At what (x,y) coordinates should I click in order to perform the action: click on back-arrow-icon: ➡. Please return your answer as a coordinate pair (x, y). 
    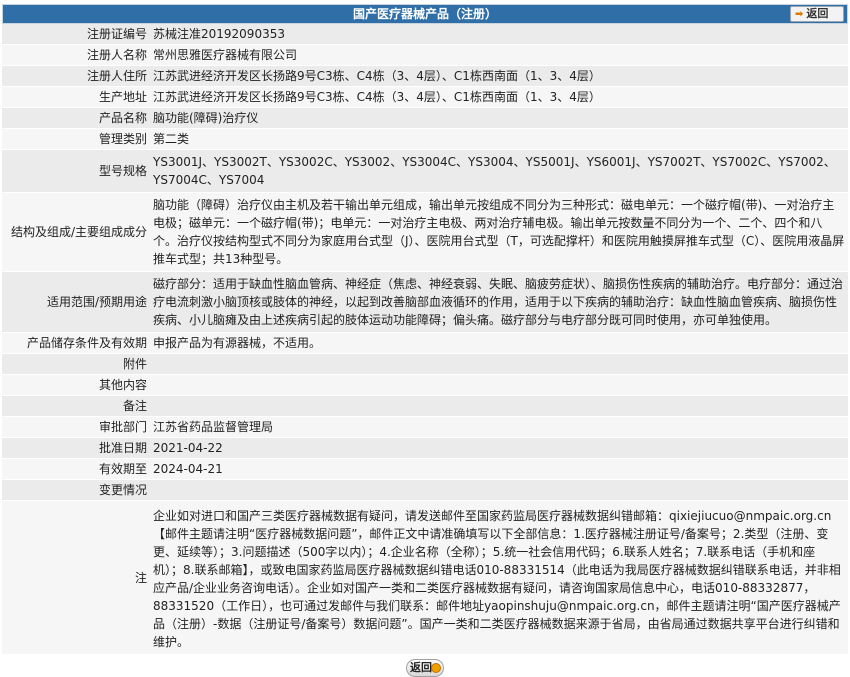
    Looking at the image, I should click on (799, 14).